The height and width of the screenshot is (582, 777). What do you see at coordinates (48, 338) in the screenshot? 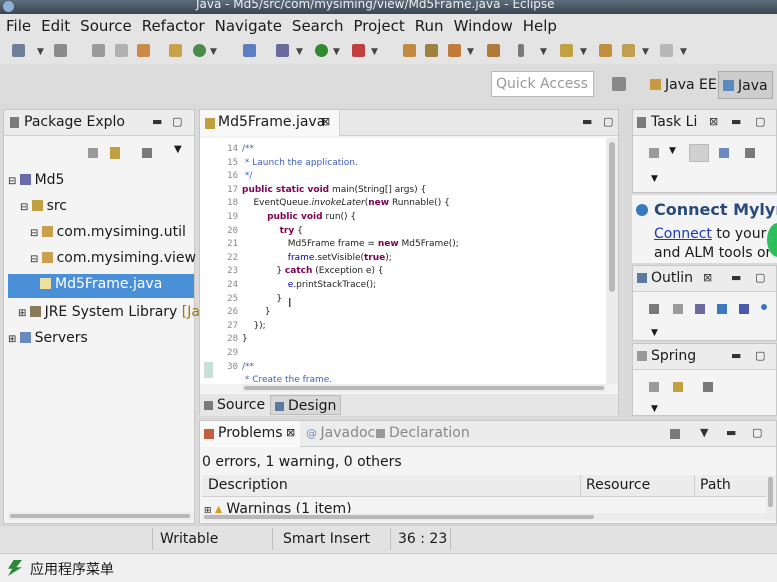
I see `tree-item-servers: ⊞ Servers` at bounding box center [48, 338].